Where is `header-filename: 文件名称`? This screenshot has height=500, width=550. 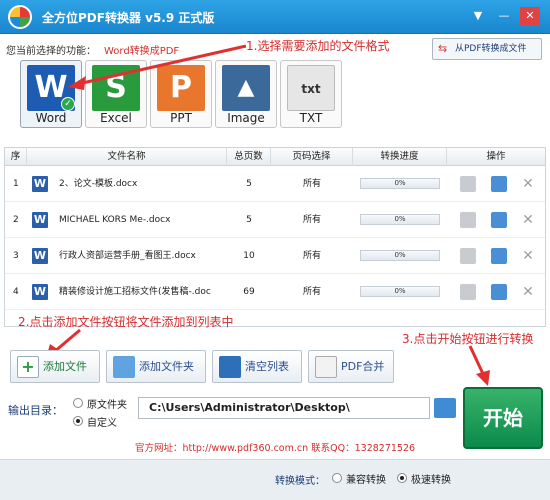 header-filename: 文件名称 is located at coordinates (127, 157).